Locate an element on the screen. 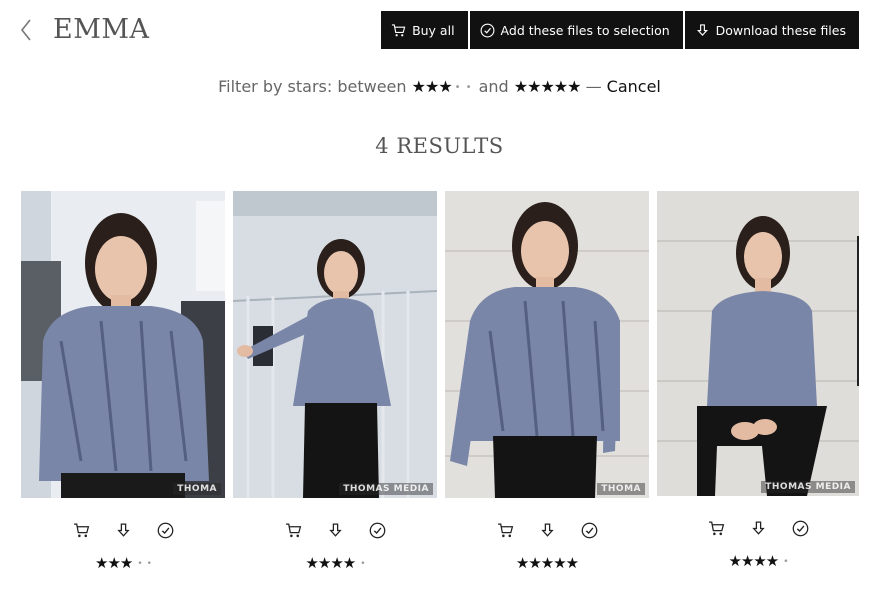 This screenshot has height=598, width=879. filter-from-stars: ★★★ • • is located at coordinates (443, 86).